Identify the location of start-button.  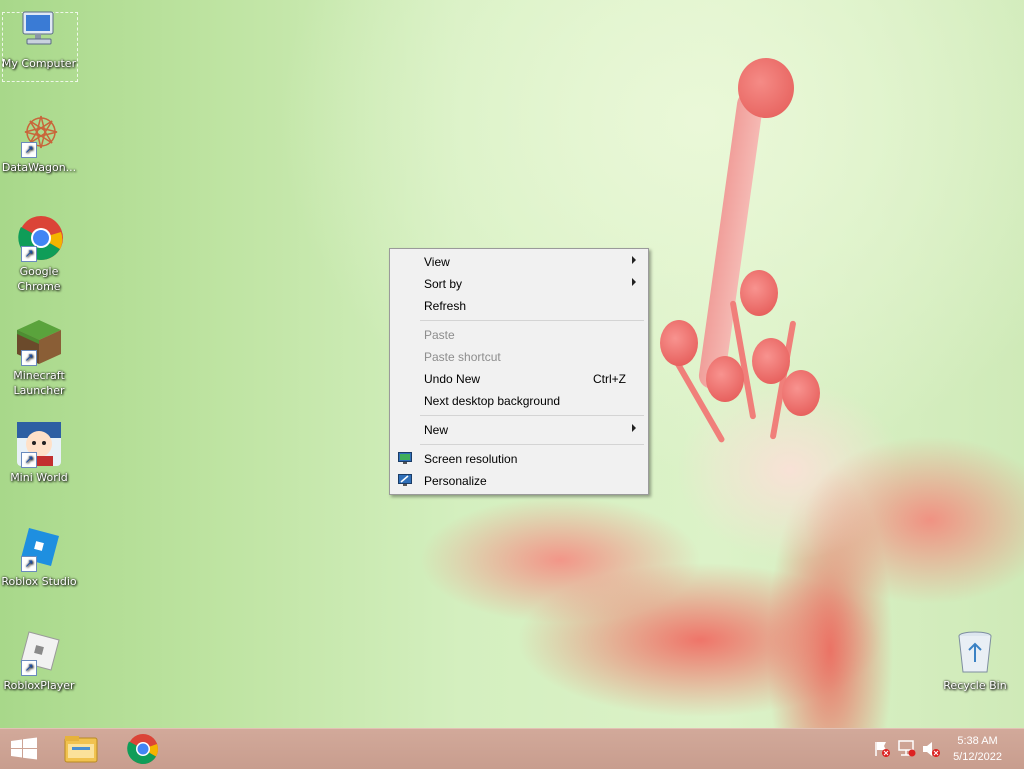
(24, 749).